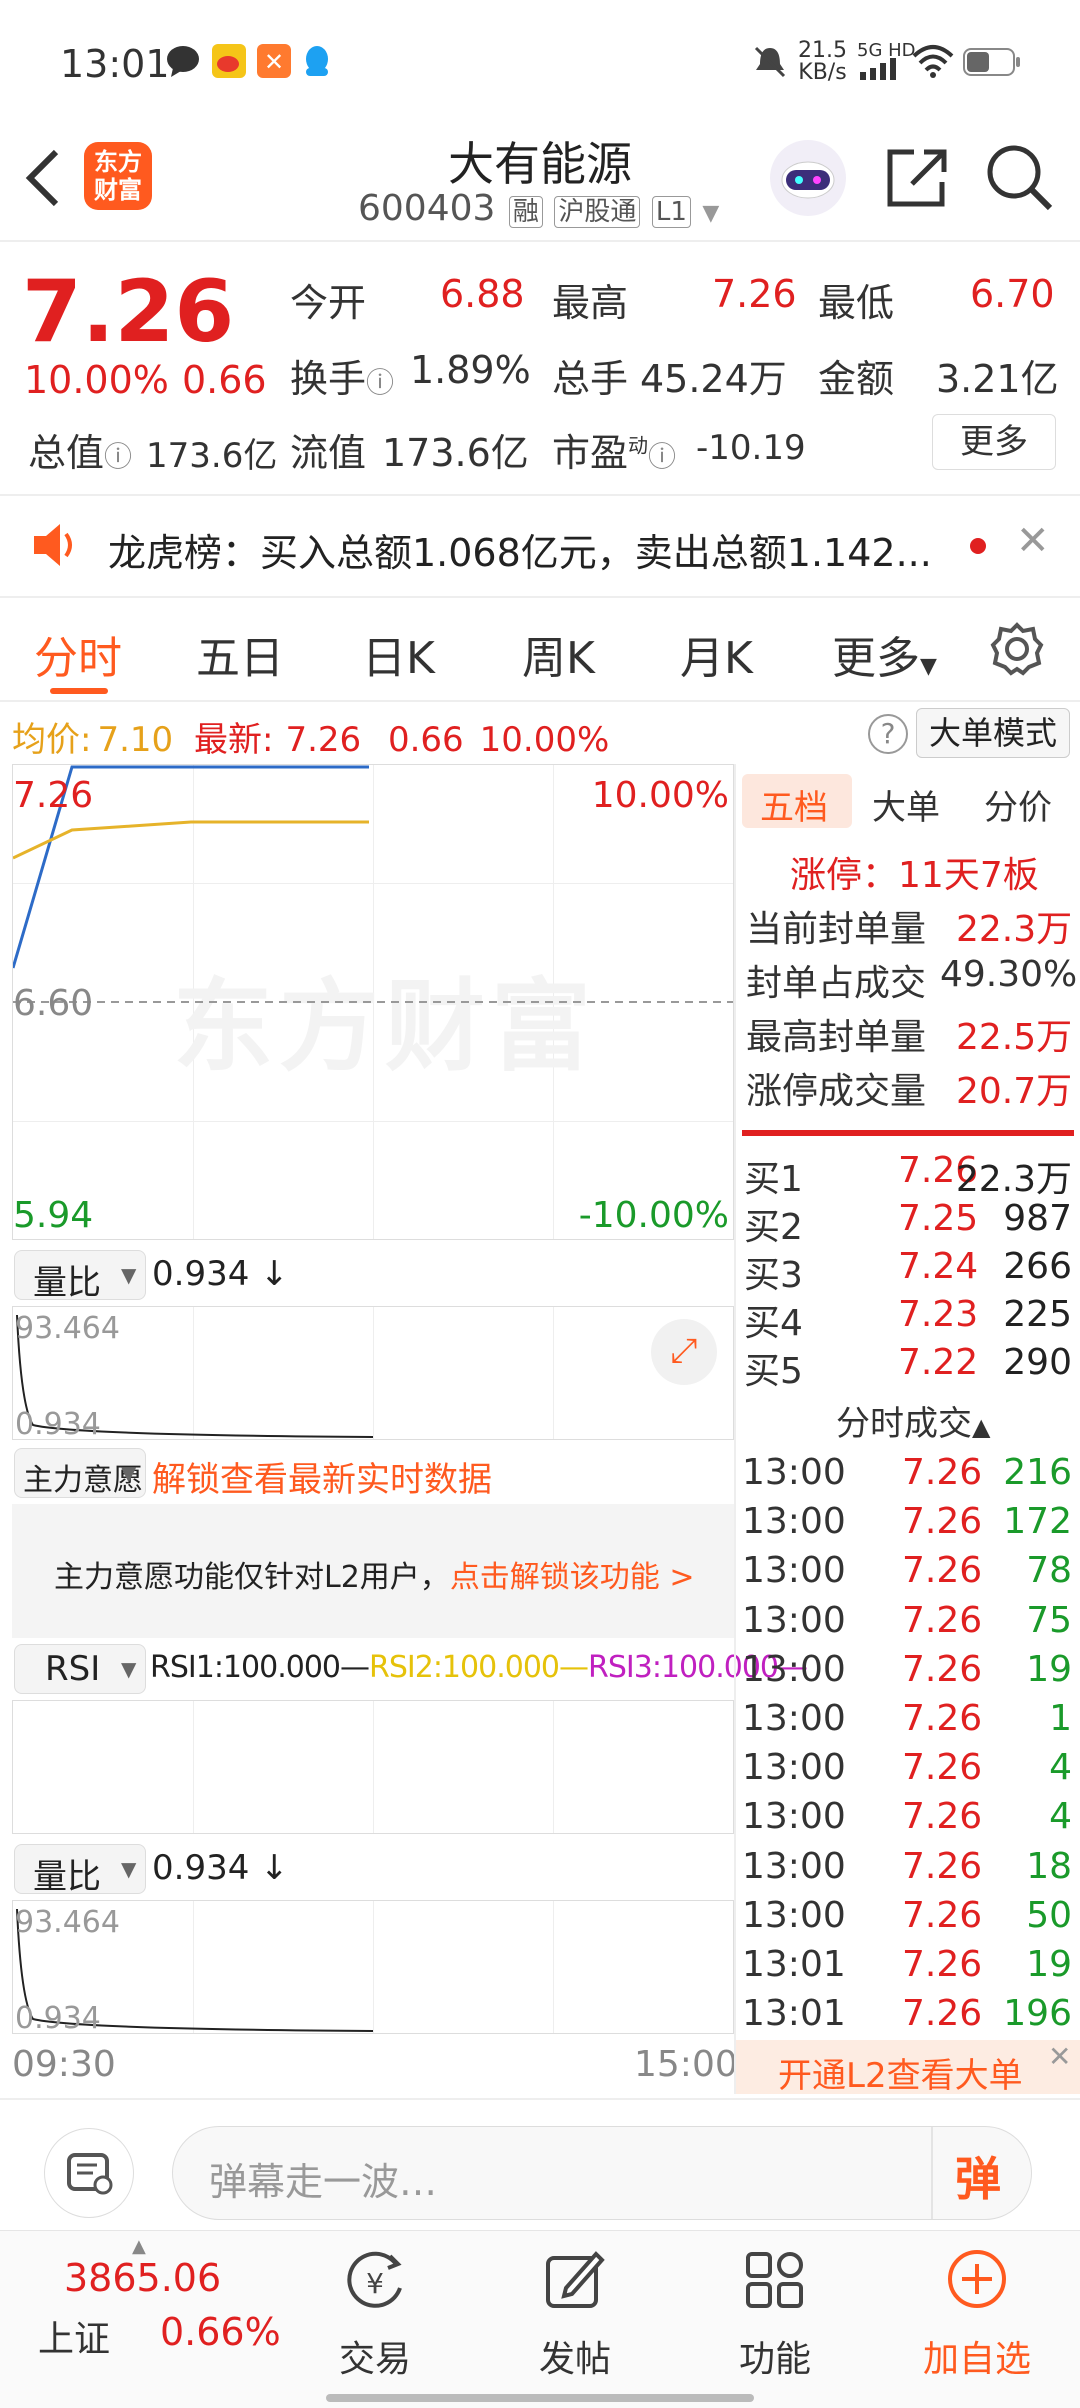 Image resolution: width=1080 pixels, height=2408 pixels. What do you see at coordinates (978, 2176) in the screenshot?
I see `danmu-send-button: 弹` at bounding box center [978, 2176].